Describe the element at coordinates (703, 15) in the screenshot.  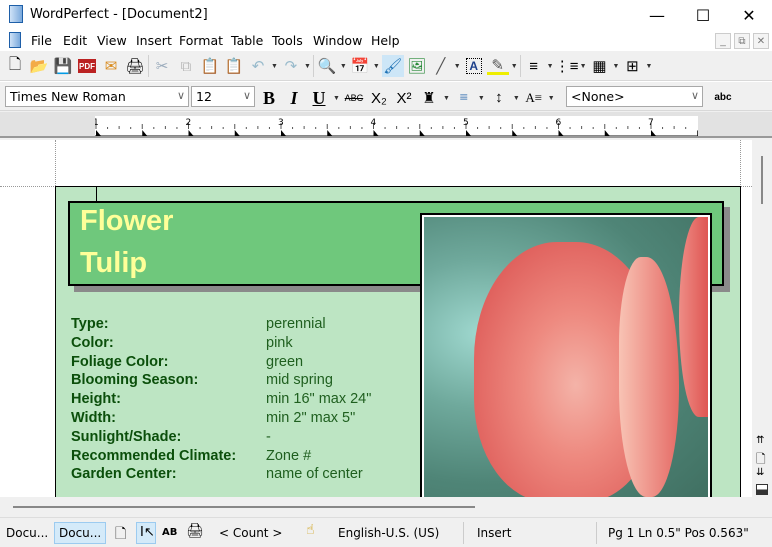
I see `maximize-button: ☐` at that location.